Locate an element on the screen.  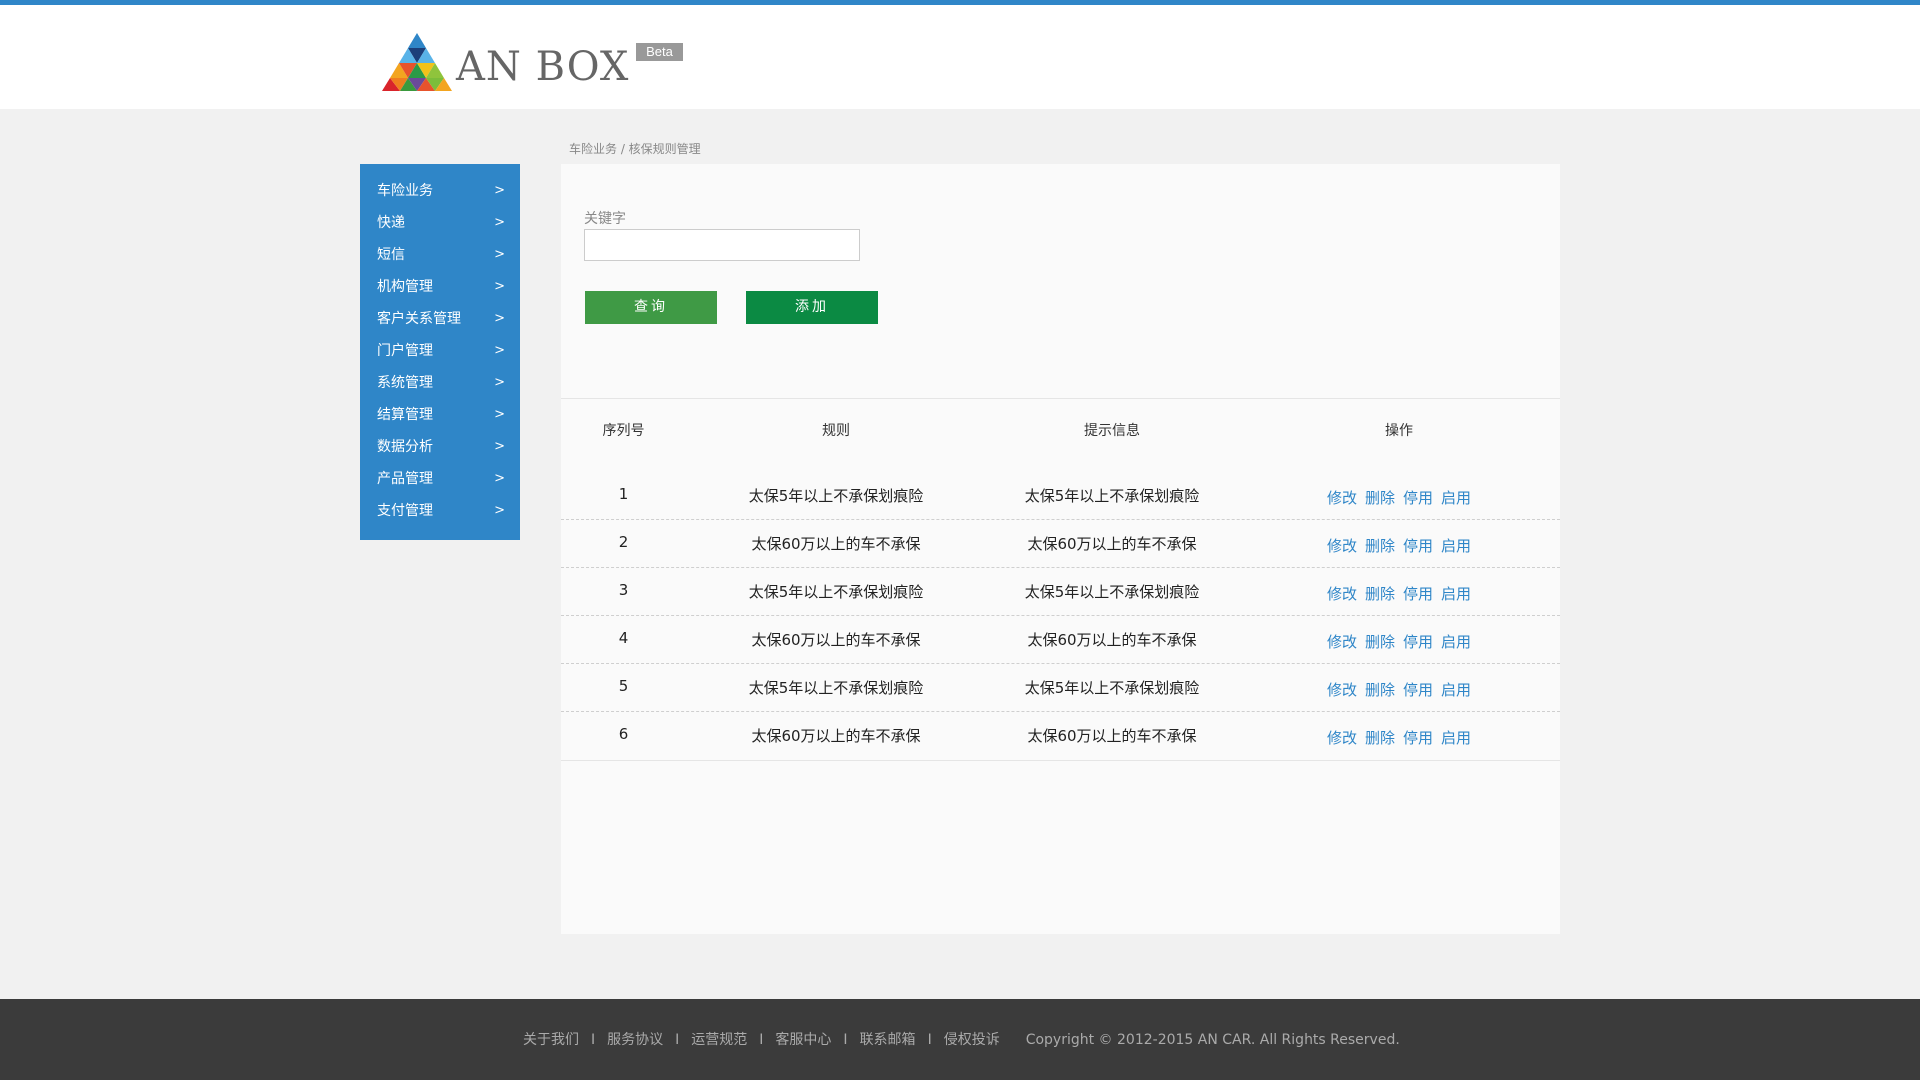
sidebar-item-label: 快递 is located at coordinates (391, 223).